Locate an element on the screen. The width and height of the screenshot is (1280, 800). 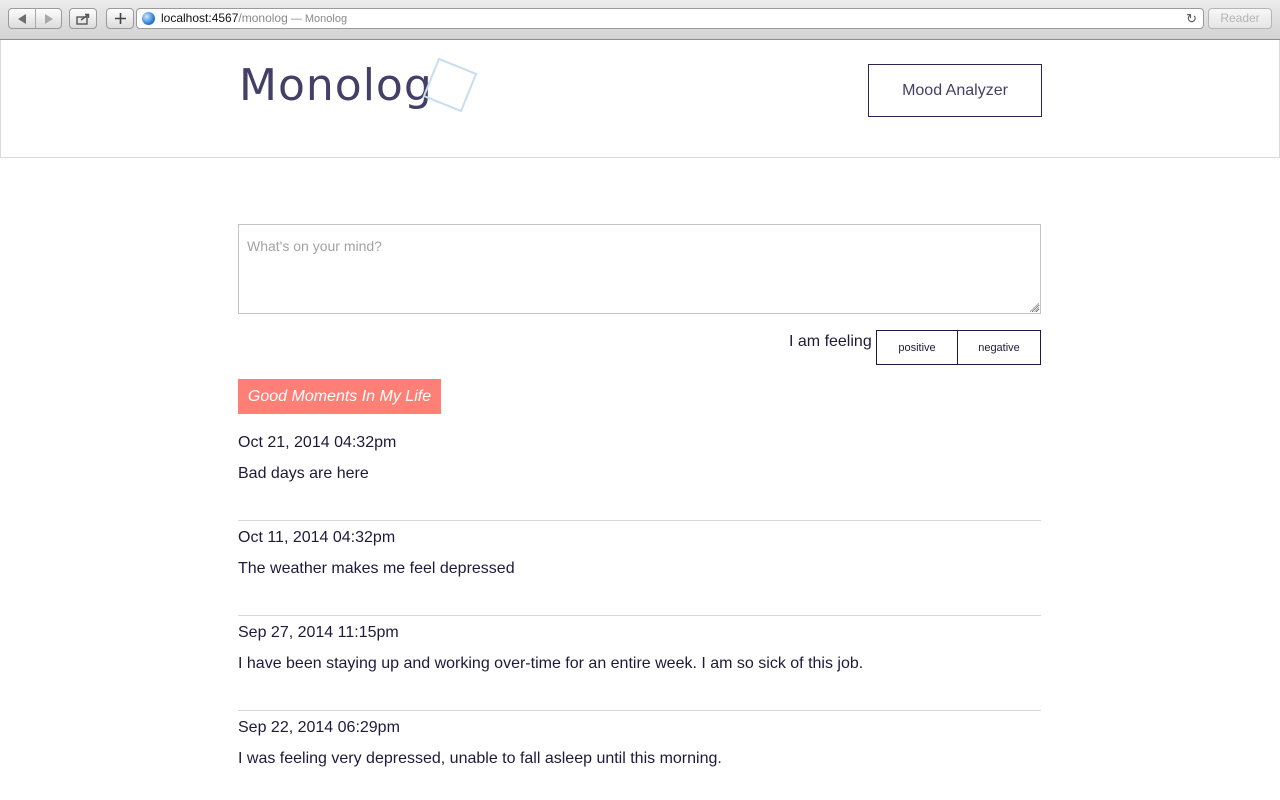
new-tab-button-group is located at coordinates (120, 18).